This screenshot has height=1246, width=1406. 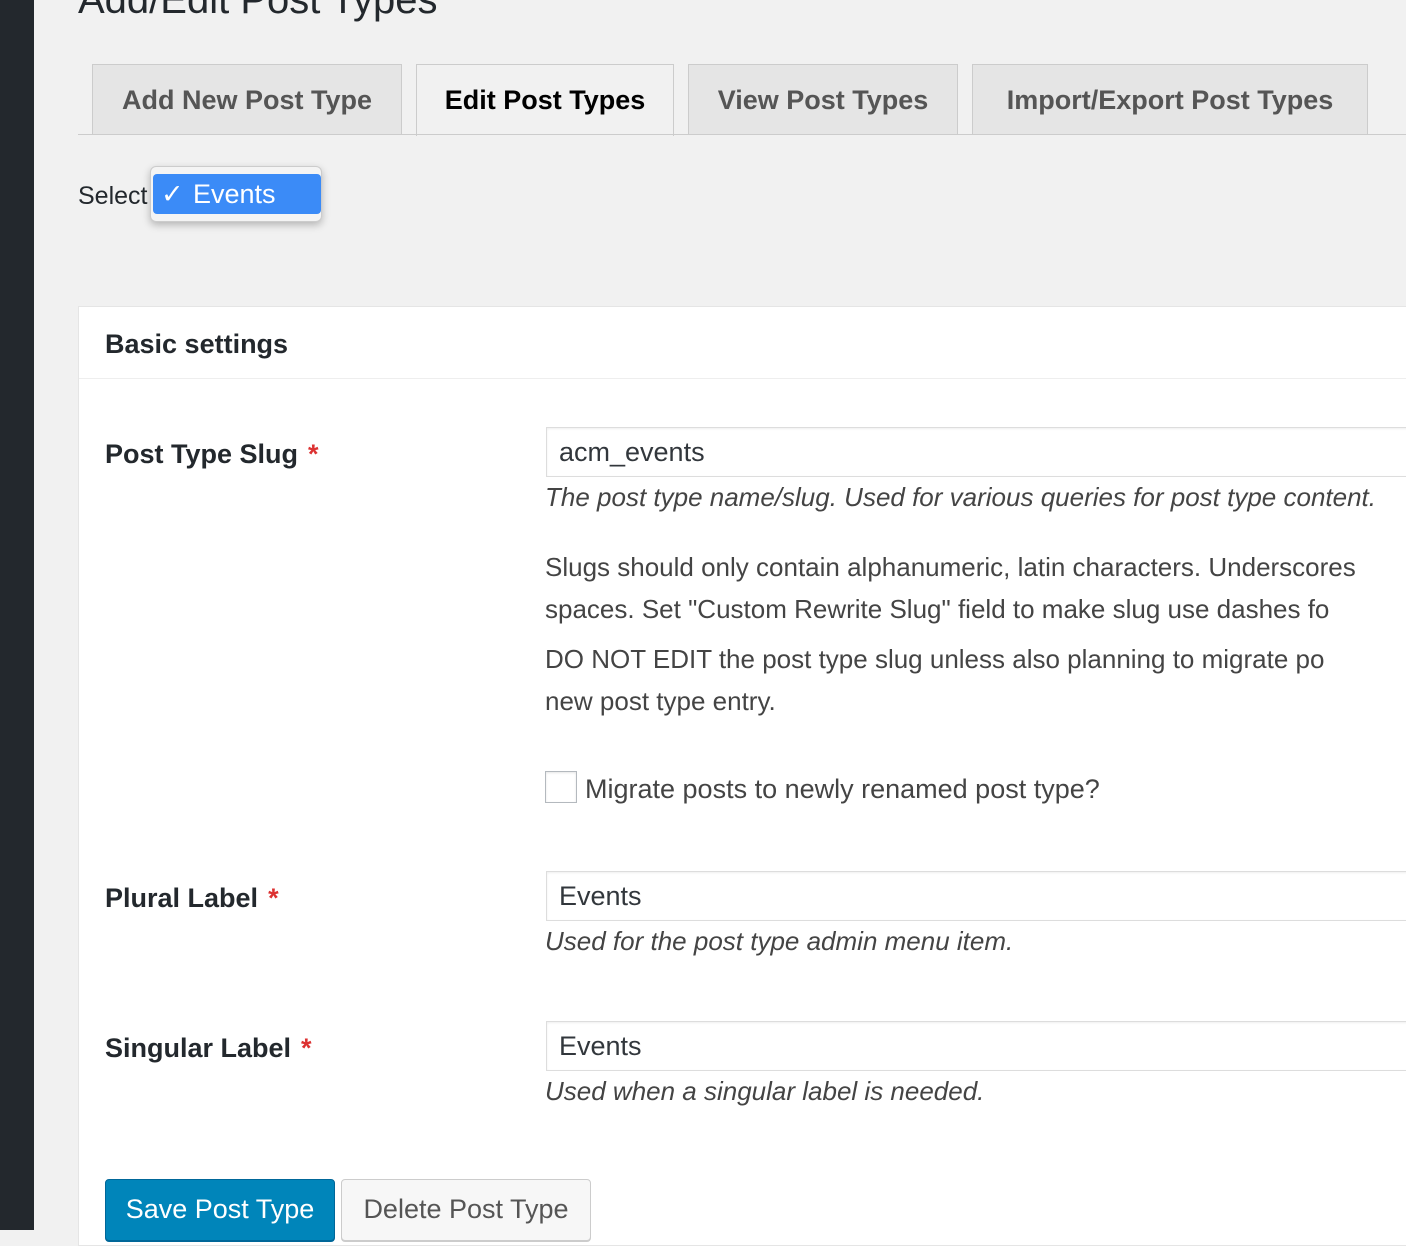 I want to click on post-type-slug-label: Post Type Slug *, so click(x=212, y=454).